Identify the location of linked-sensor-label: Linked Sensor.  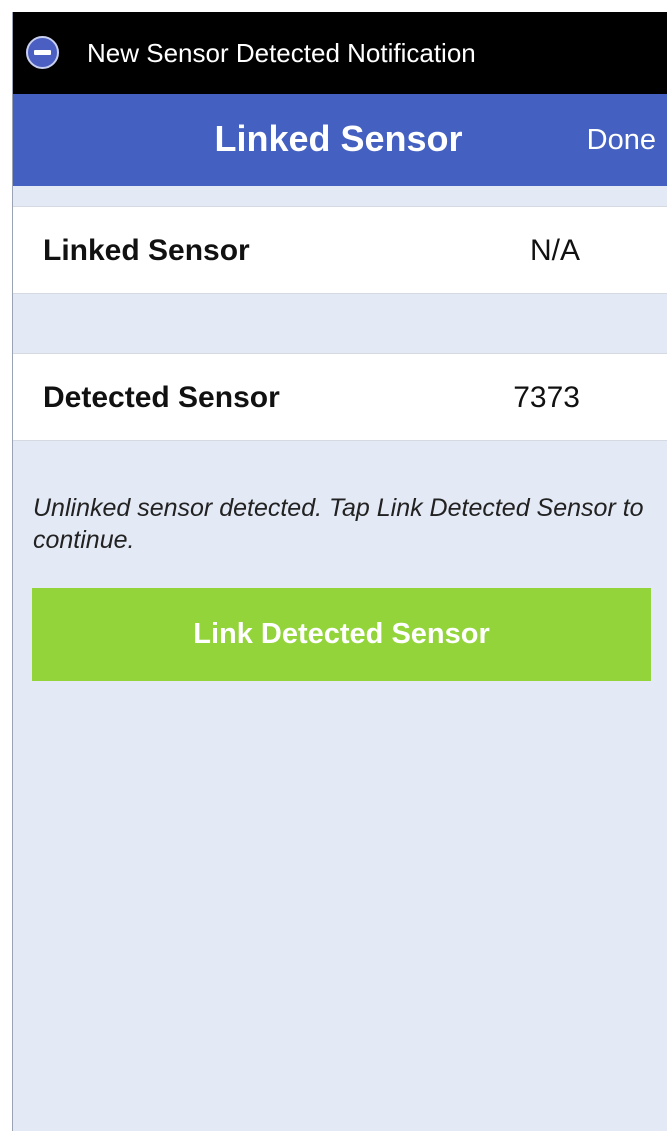
(146, 250).